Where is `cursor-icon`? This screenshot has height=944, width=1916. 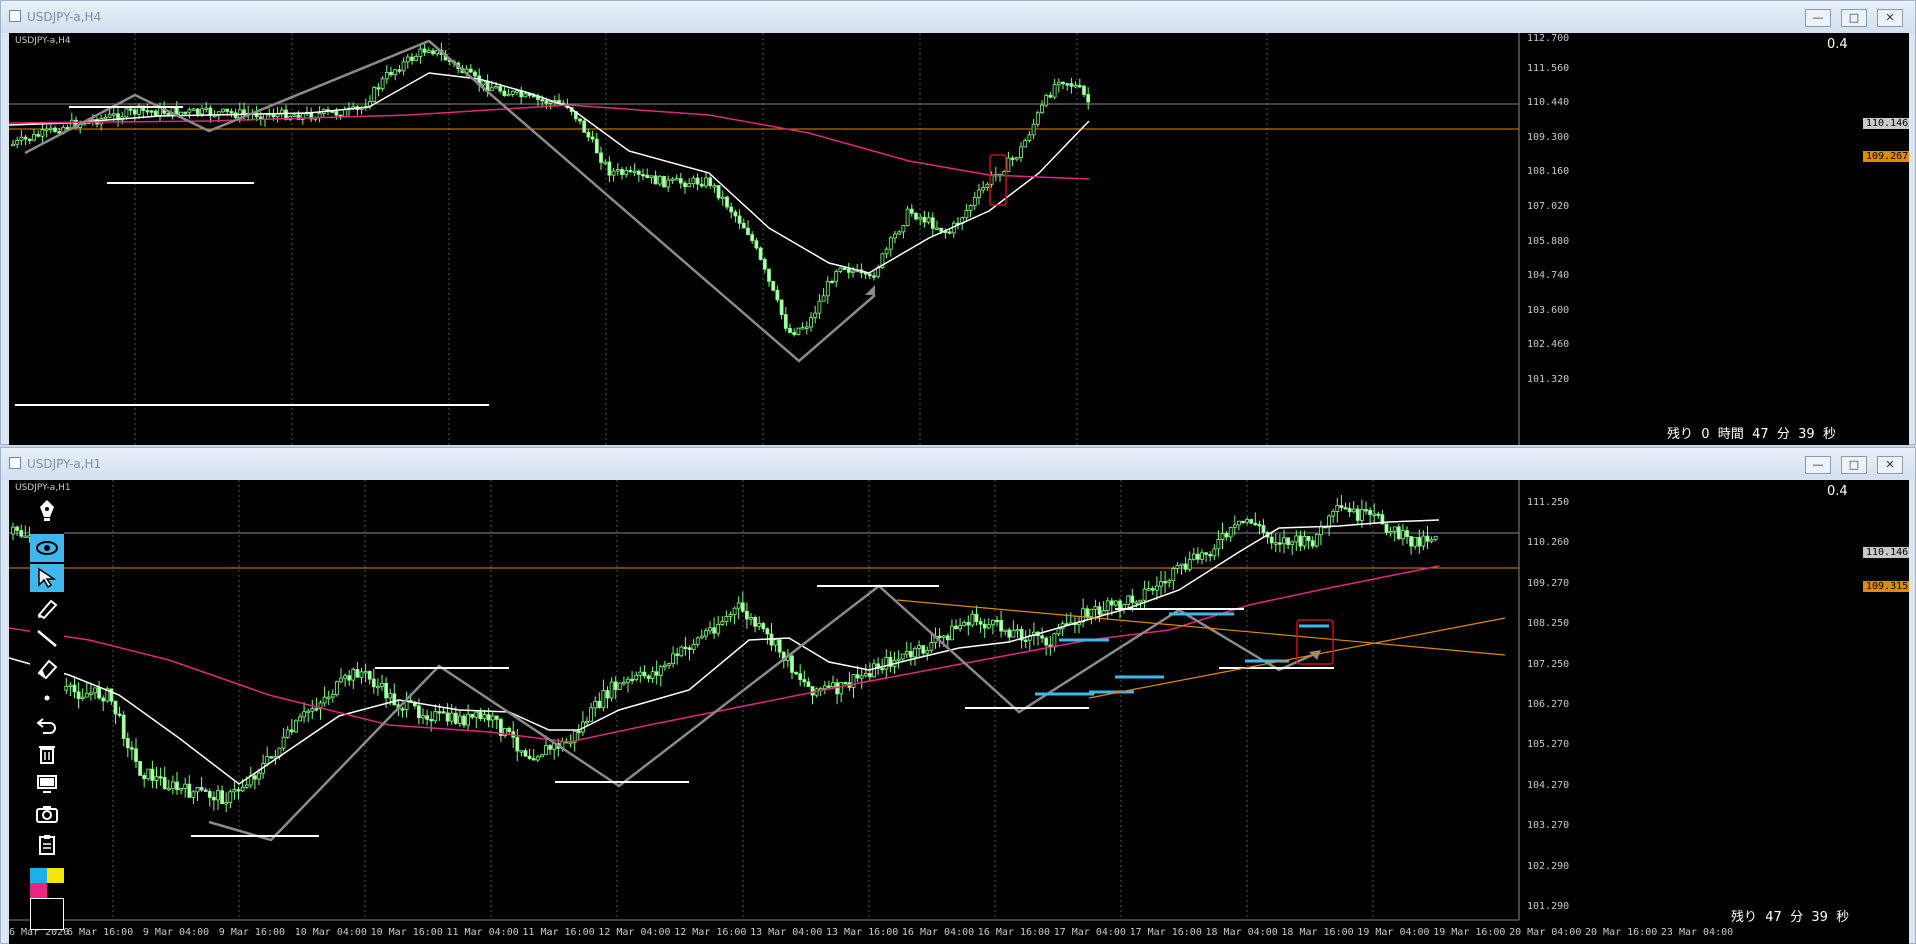 cursor-icon is located at coordinates (47, 578).